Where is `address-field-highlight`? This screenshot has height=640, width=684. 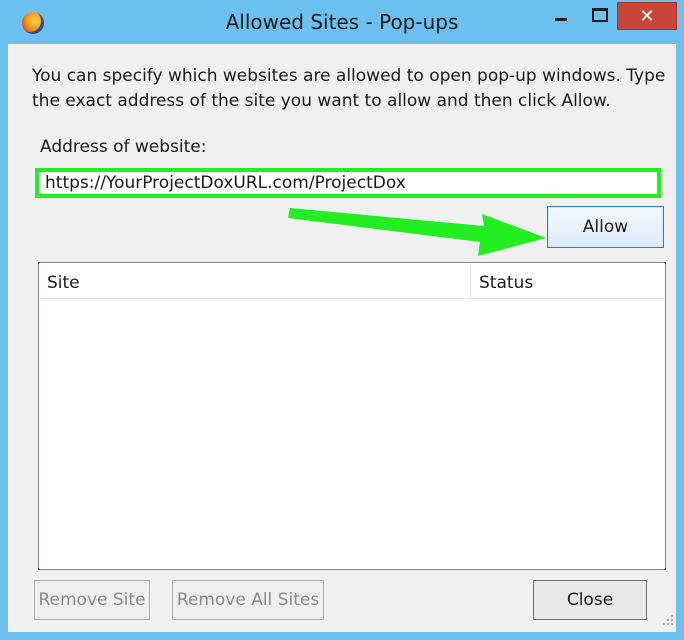 address-field-highlight is located at coordinates (348, 183).